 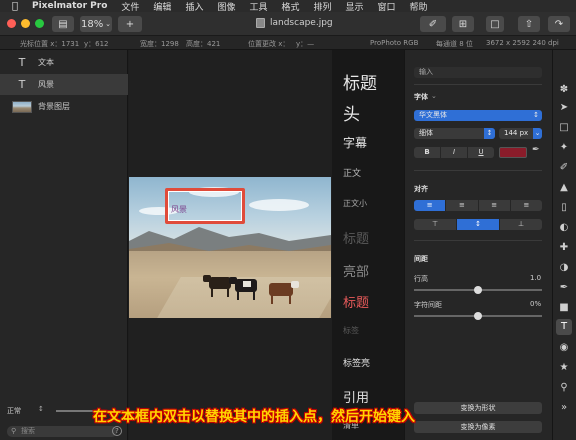 What do you see at coordinates (535, 304) in the screenshot?
I see `char-spacing-value: 0%` at bounding box center [535, 304].